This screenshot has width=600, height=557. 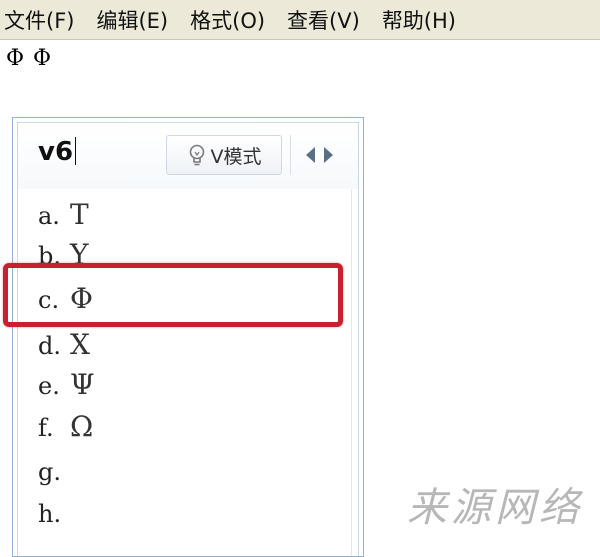 I want to click on ime-input-text: v6, so click(x=56, y=152).